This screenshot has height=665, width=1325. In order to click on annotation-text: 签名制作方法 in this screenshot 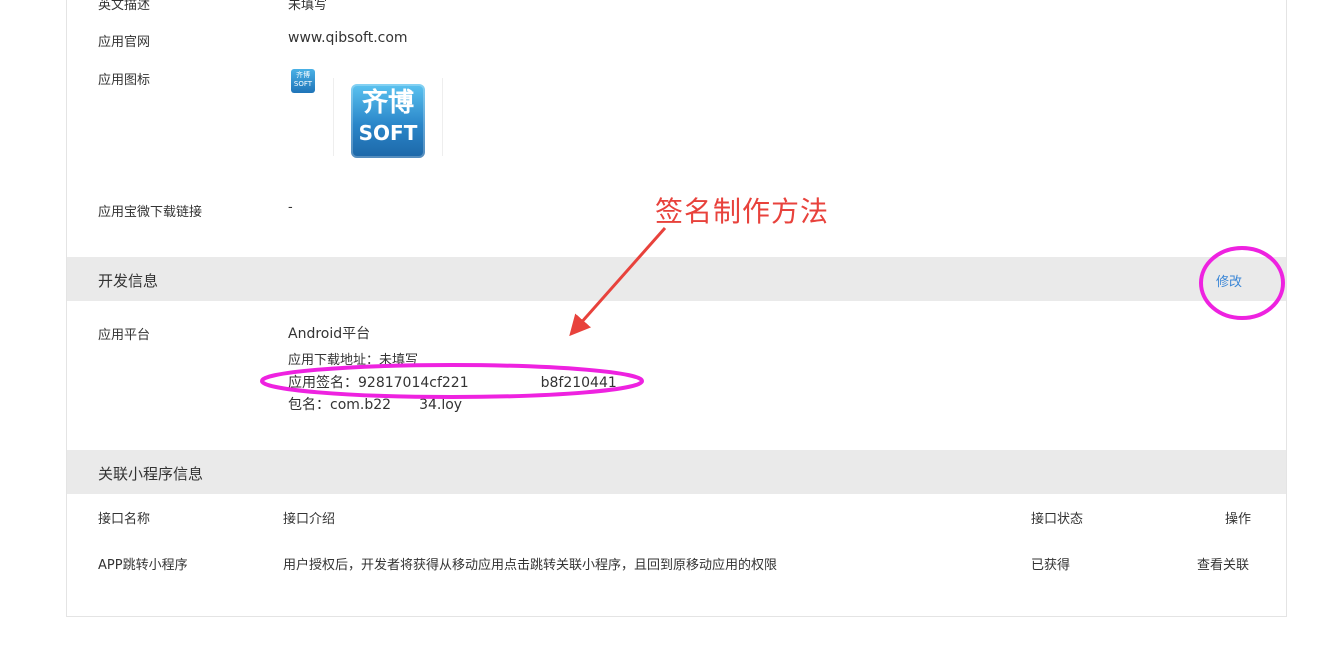, I will do `click(742, 211)`.